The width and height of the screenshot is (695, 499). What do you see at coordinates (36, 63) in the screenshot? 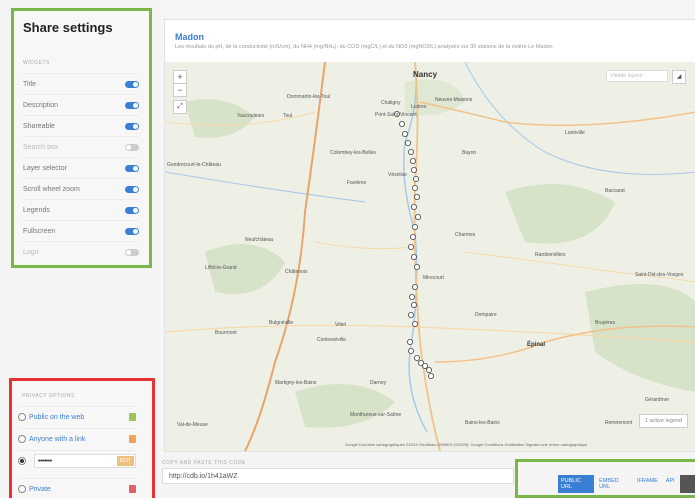
I see `widgets-section-label: WIDGETS` at bounding box center [36, 63].